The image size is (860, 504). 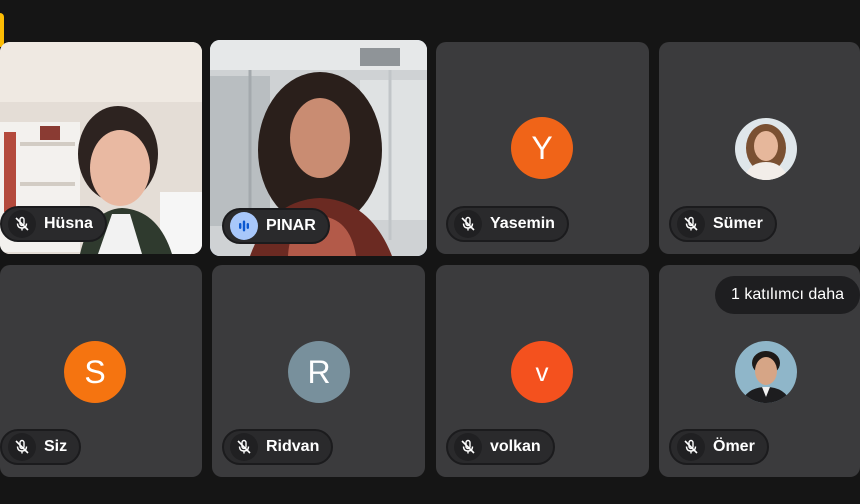 I want to click on name-chip: volkan, so click(x=500, y=447).